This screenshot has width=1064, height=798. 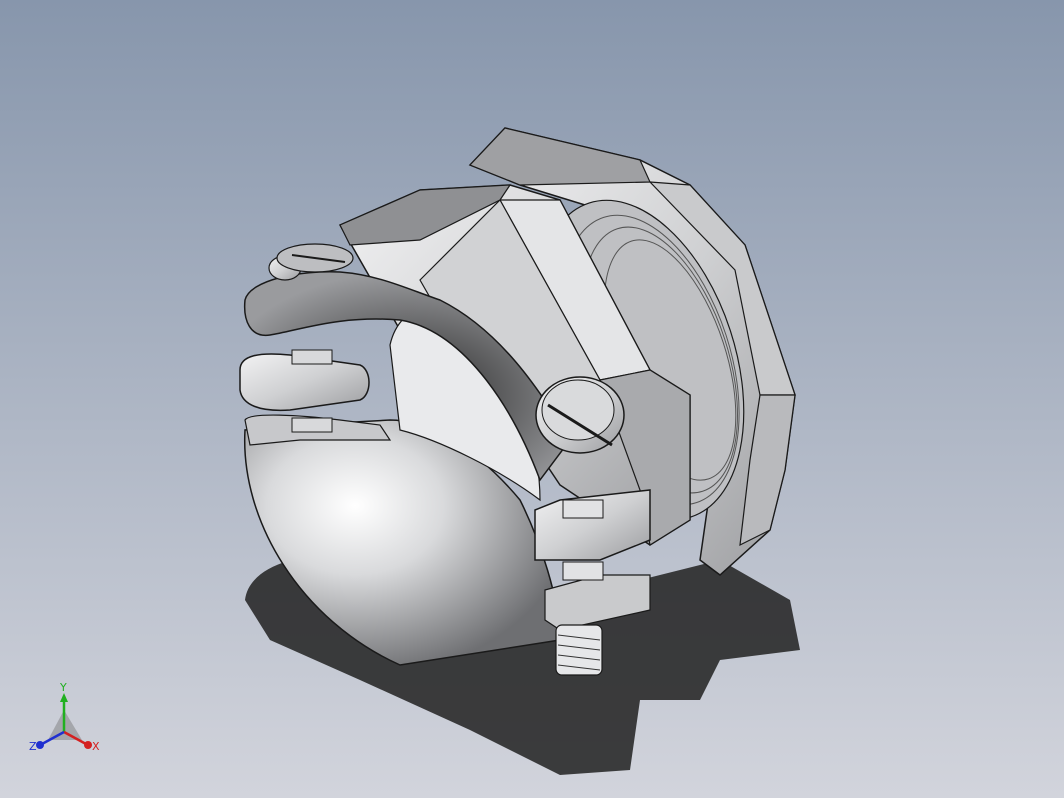 I want to click on threaded-stud, so click(x=579, y=650).